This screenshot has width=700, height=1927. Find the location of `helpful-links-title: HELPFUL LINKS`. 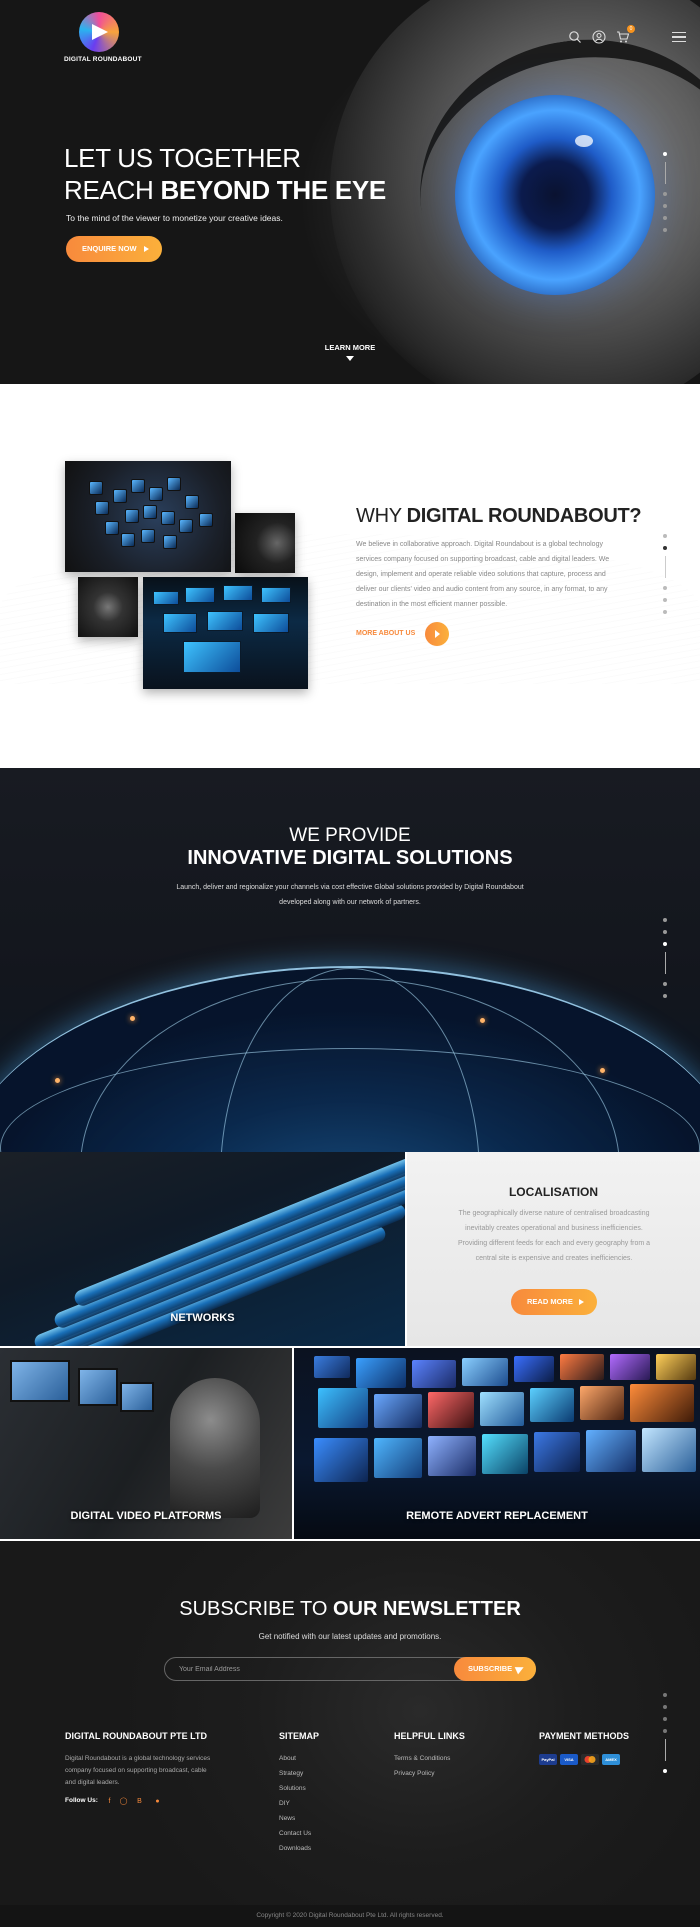

helpful-links-title: HELPFUL LINKS is located at coordinates (429, 1736).